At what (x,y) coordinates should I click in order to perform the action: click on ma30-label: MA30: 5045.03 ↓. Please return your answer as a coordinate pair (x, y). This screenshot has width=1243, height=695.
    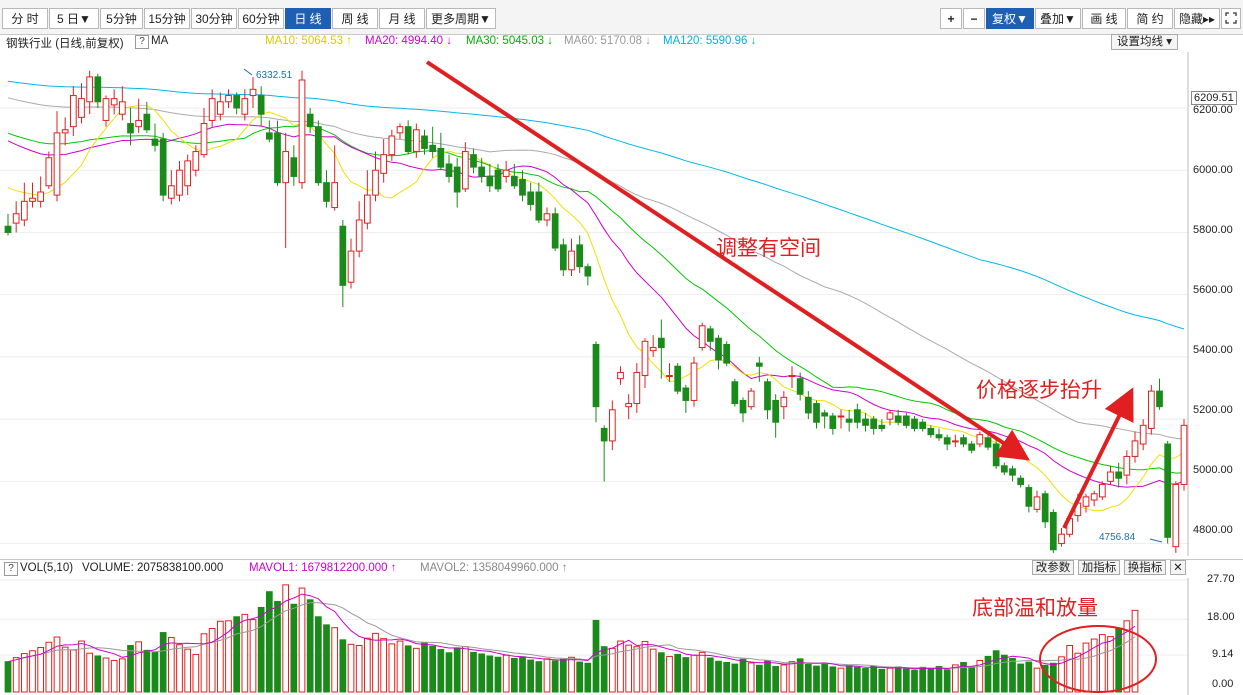
    Looking at the image, I should click on (509, 41).